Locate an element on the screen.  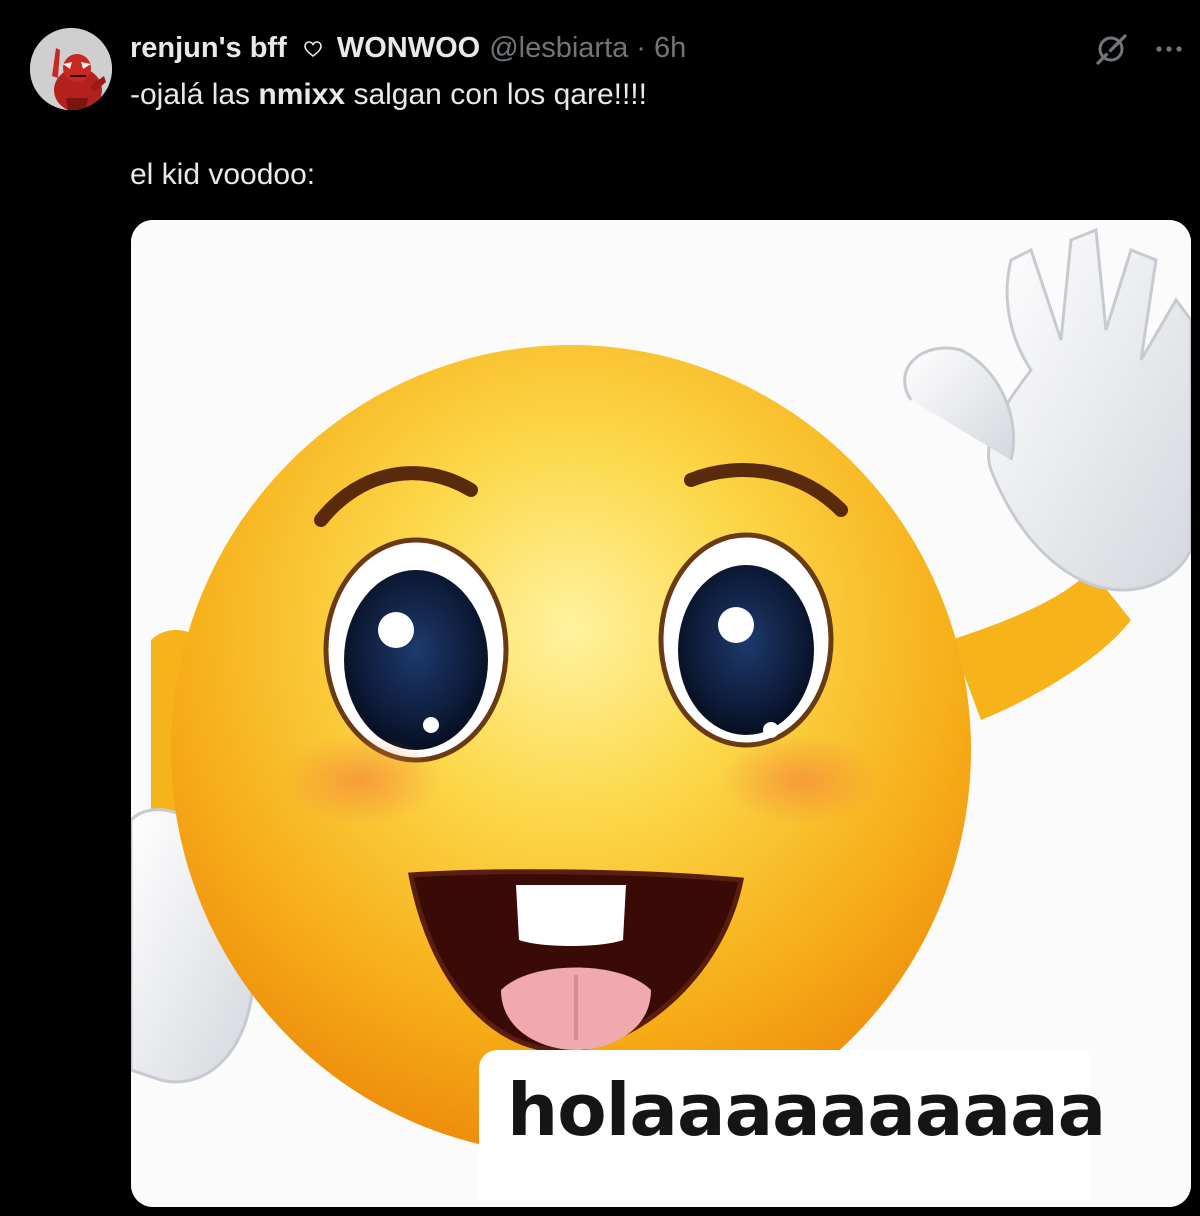
author-name-part2: WONWOO is located at coordinates (408, 47).